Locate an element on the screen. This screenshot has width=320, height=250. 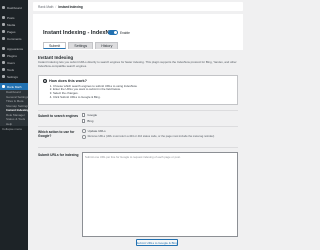
sidebar-item-label: Dashboard is located at coordinates (14, 7).